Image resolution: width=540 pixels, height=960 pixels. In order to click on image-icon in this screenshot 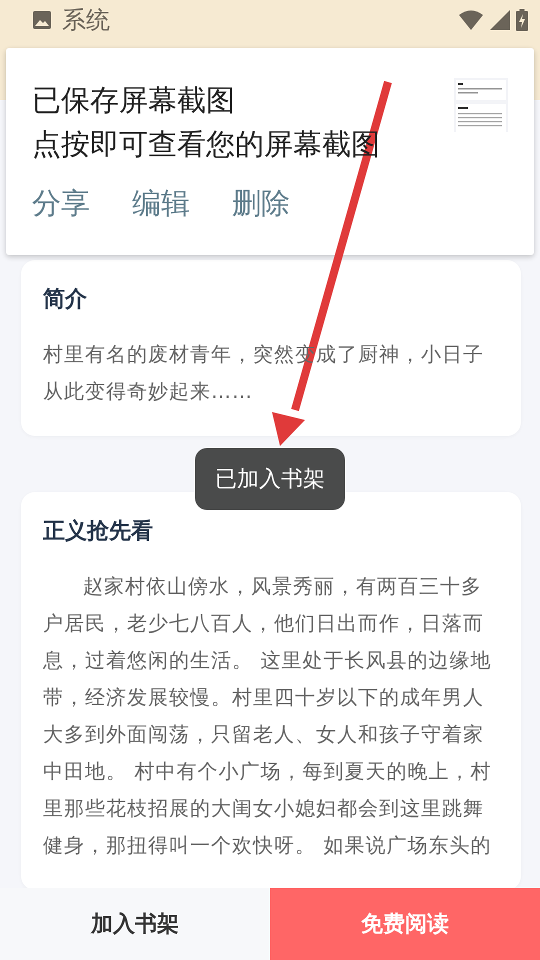, I will do `click(42, 20)`.